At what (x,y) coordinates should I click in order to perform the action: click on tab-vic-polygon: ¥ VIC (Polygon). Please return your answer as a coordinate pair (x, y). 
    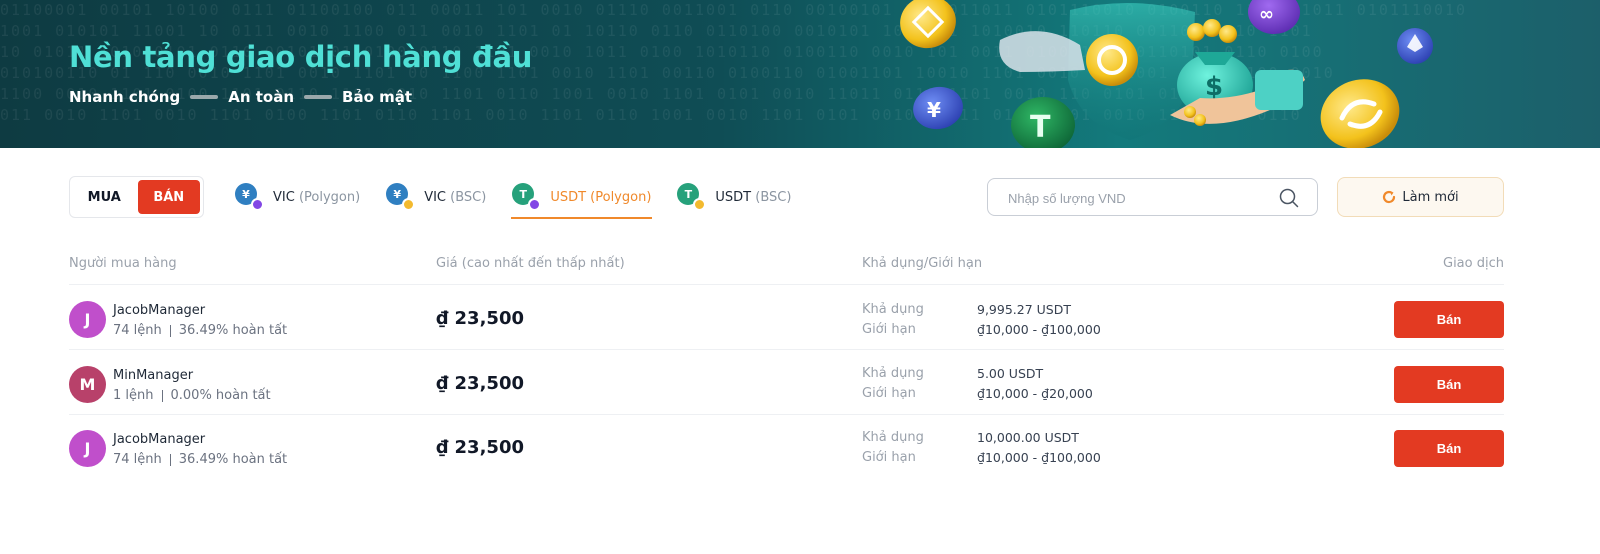
    Looking at the image, I should click on (297, 197).